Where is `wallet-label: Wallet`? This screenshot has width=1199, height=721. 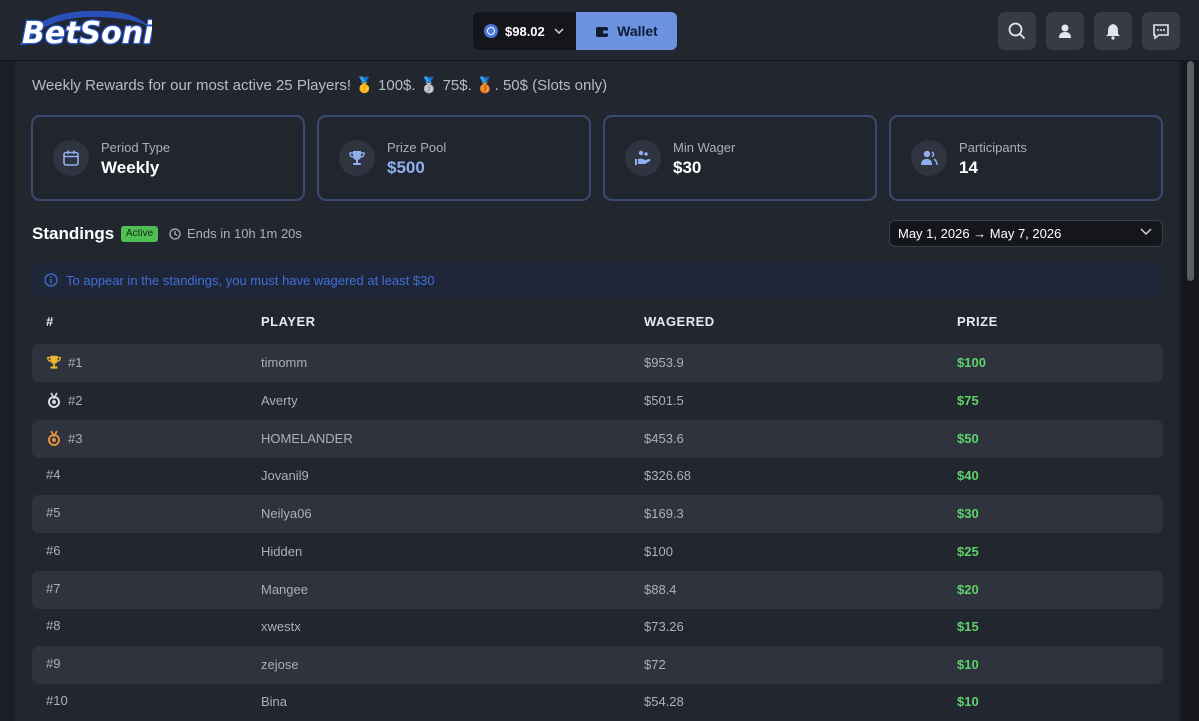 wallet-label: Wallet is located at coordinates (637, 31).